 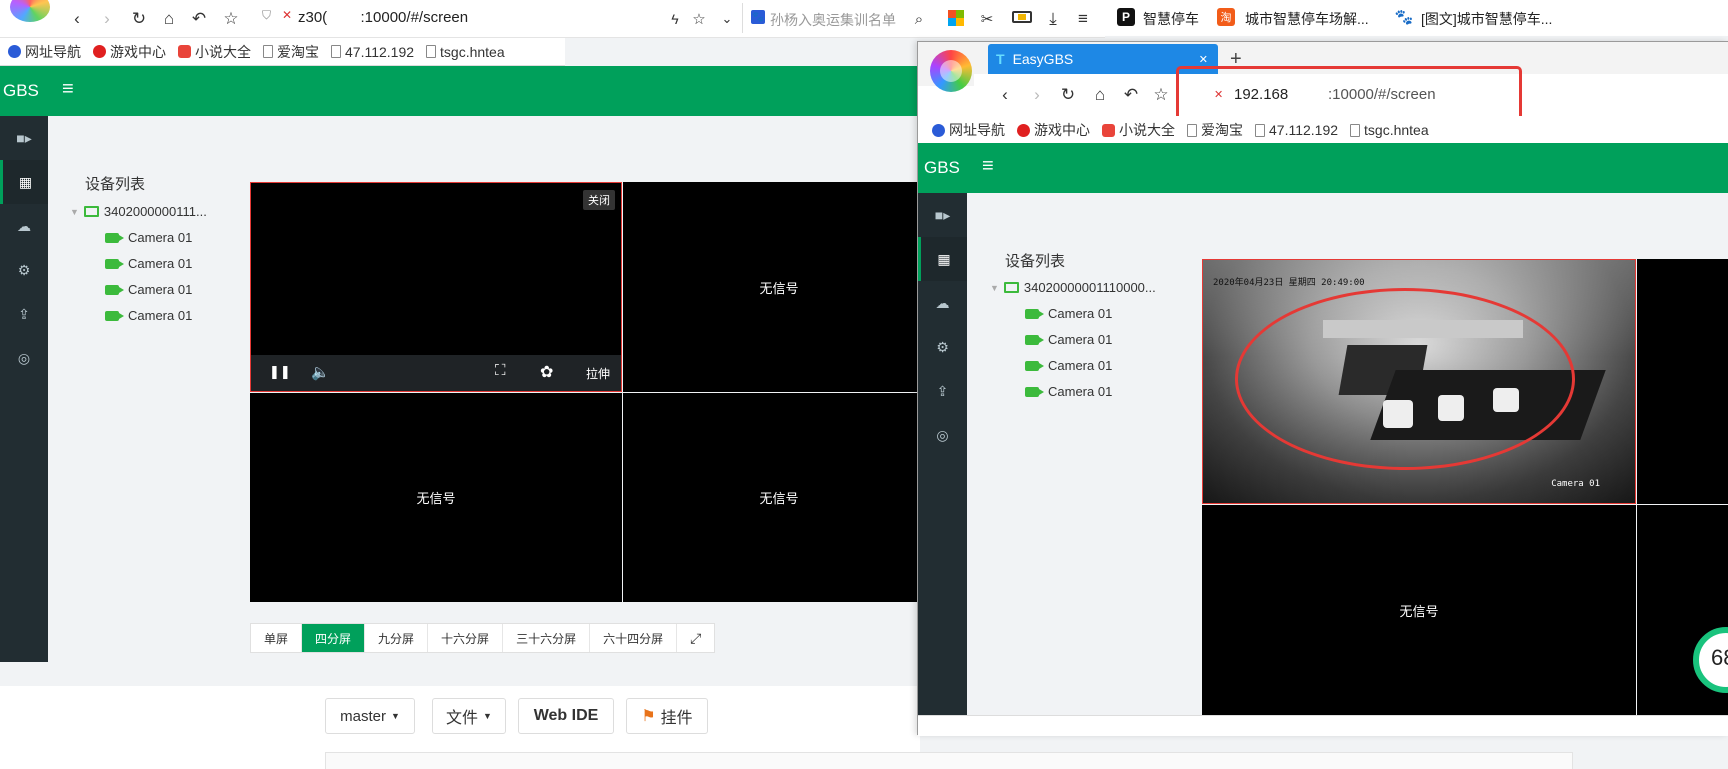 I want to click on live-video-pane: 2020年04月23日 星期四 20:49:00 Camera 01, so click(x=1419, y=381).